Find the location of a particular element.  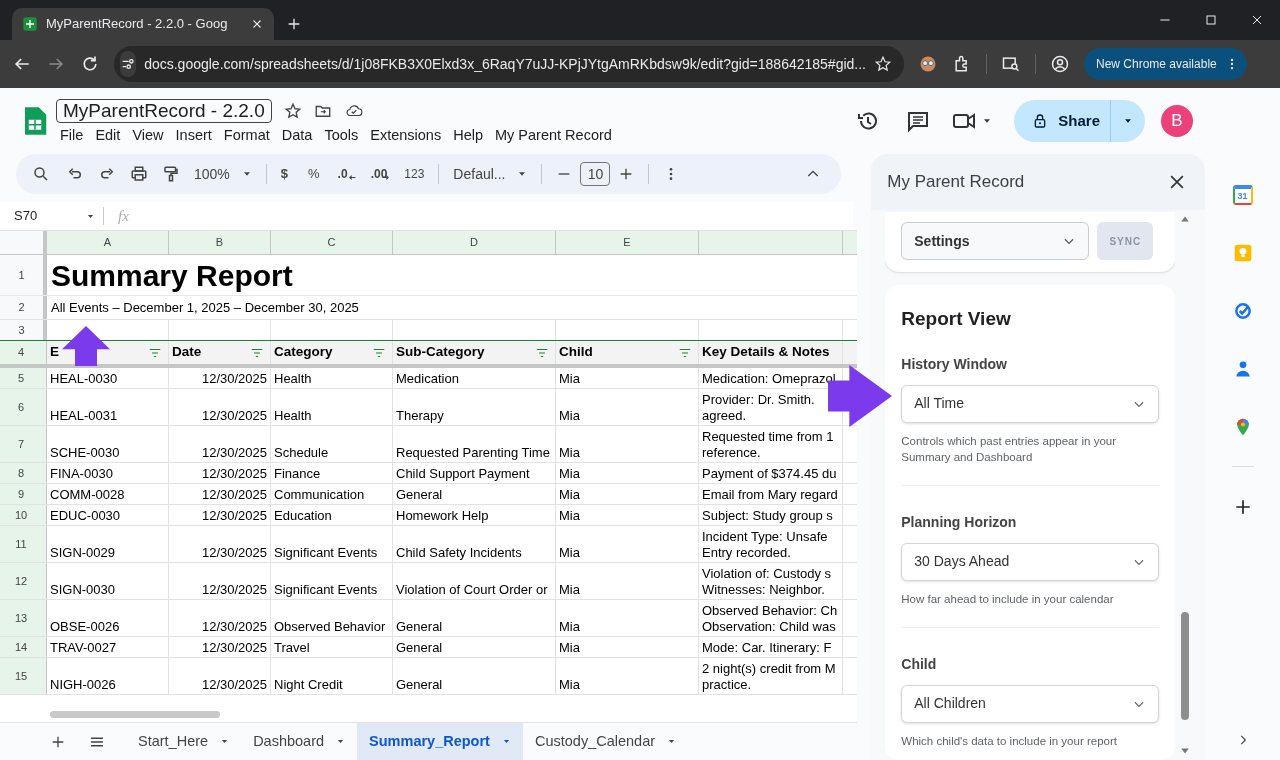

menu-item: Format is located at coordinates (246, 136).